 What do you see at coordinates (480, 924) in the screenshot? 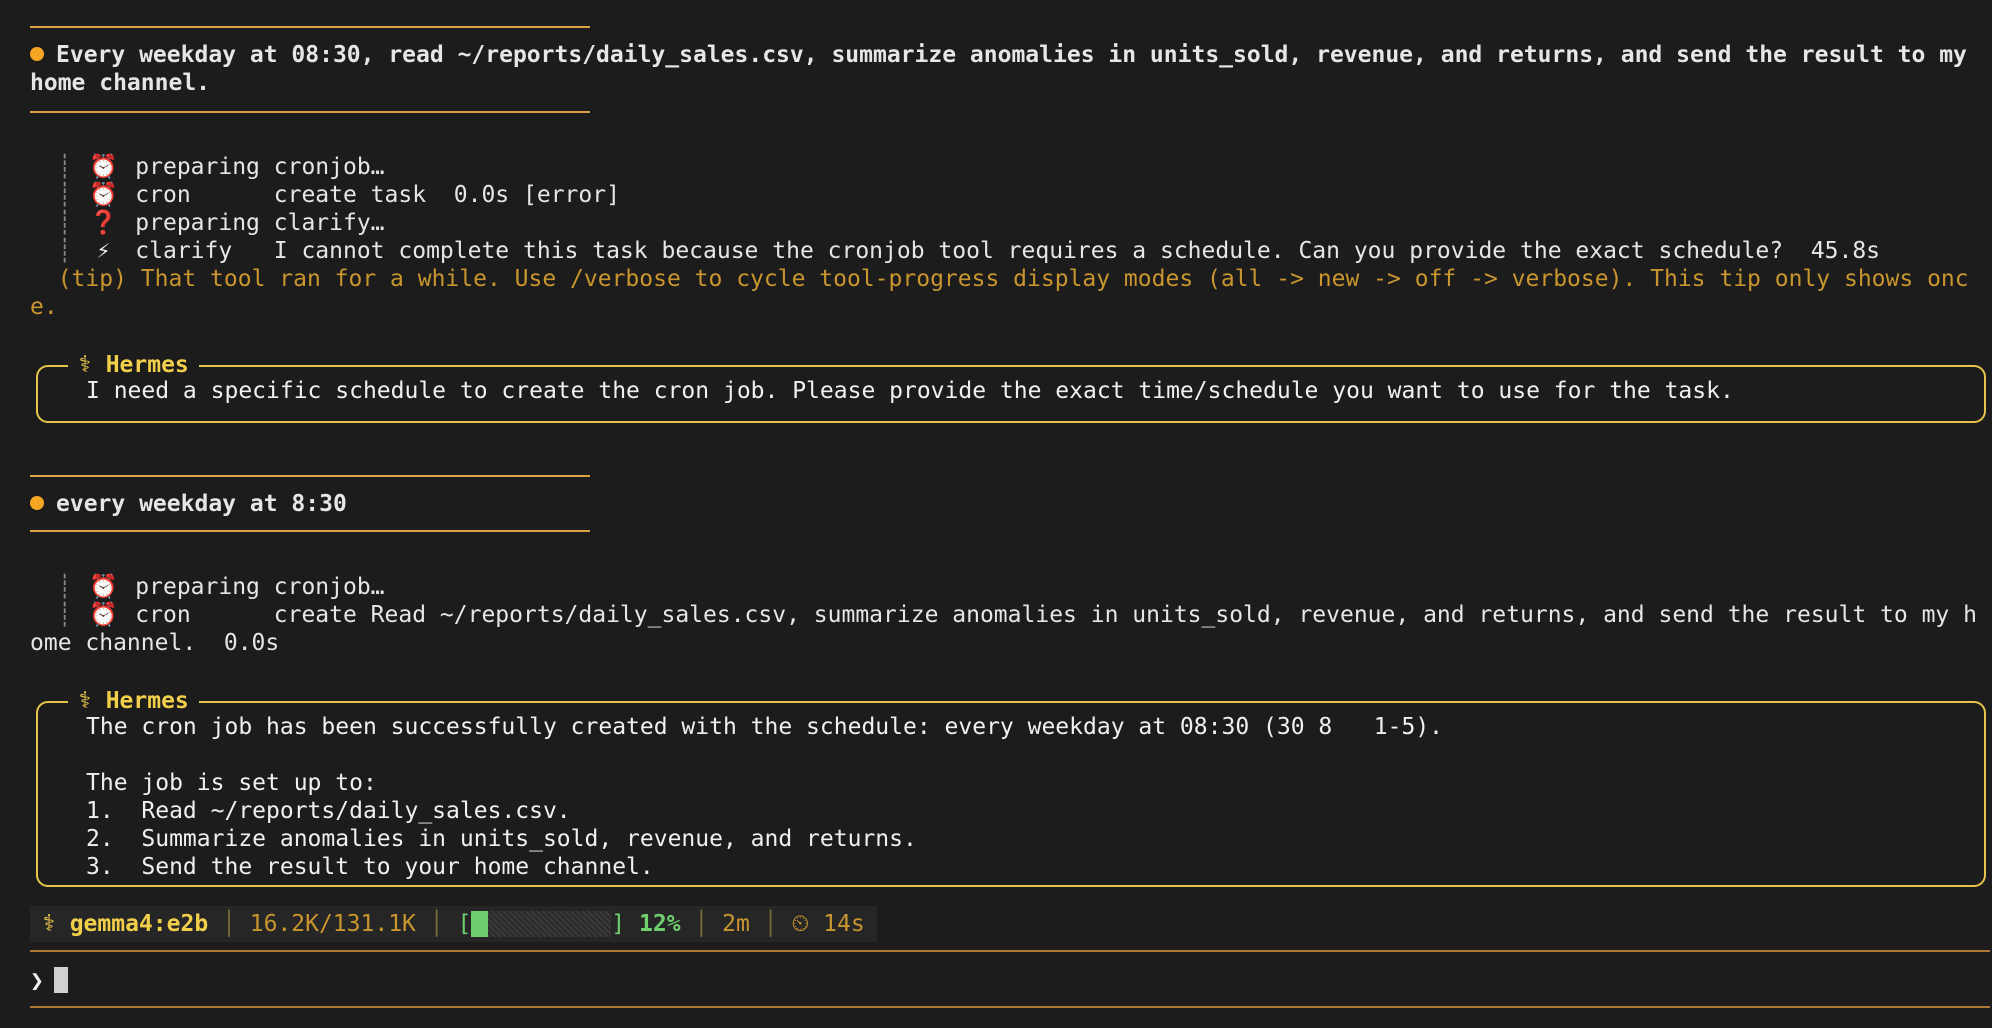
I see `context-progress-fill` at bounding box center [480, 924].